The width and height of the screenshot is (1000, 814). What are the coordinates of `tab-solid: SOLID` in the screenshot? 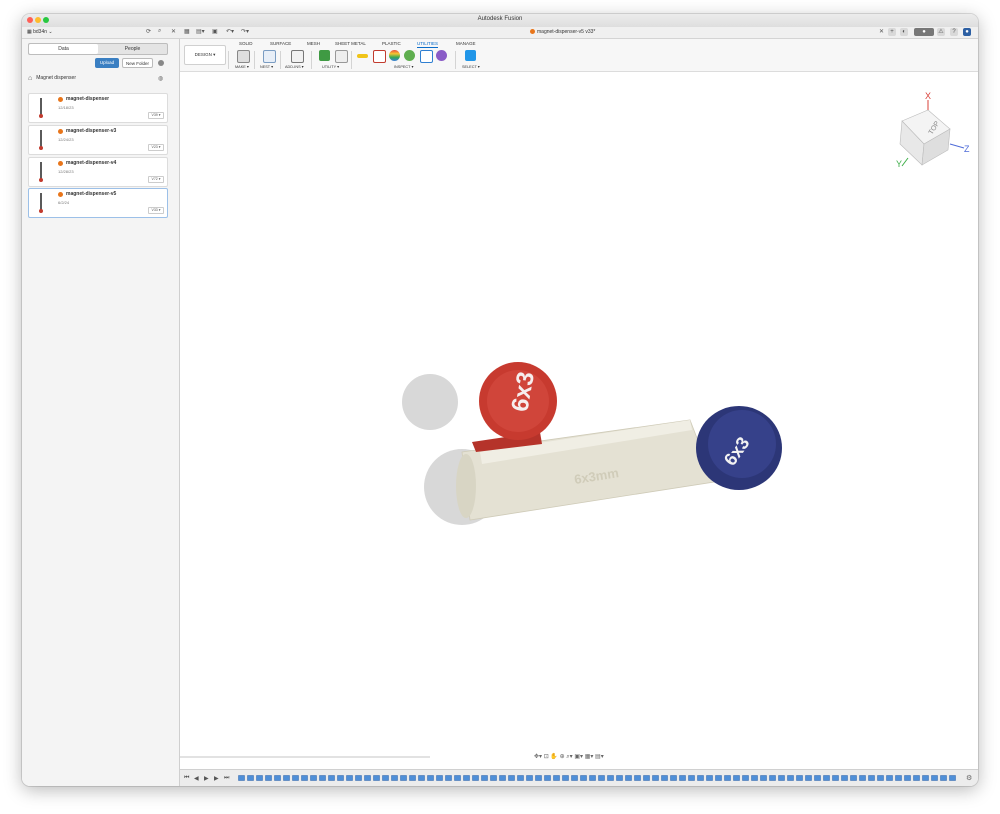 It's located at (246, 43).